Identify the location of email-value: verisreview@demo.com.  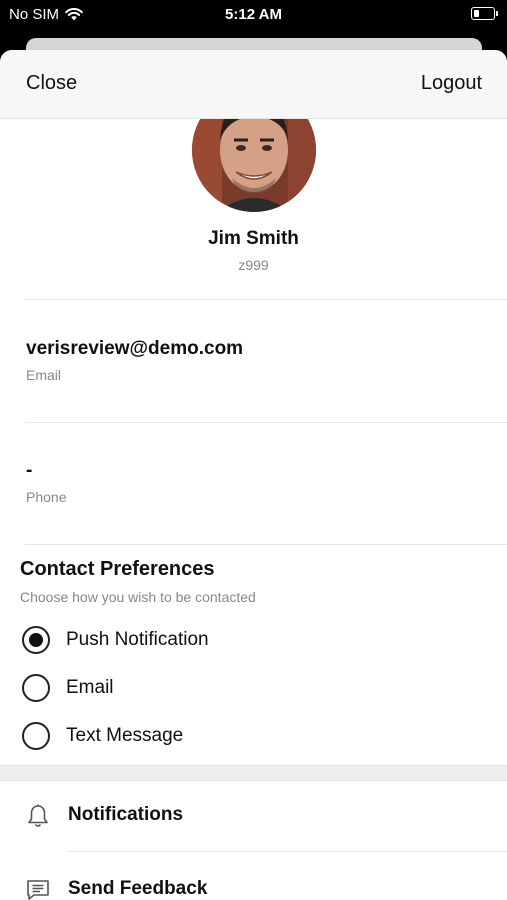
(135, 348).